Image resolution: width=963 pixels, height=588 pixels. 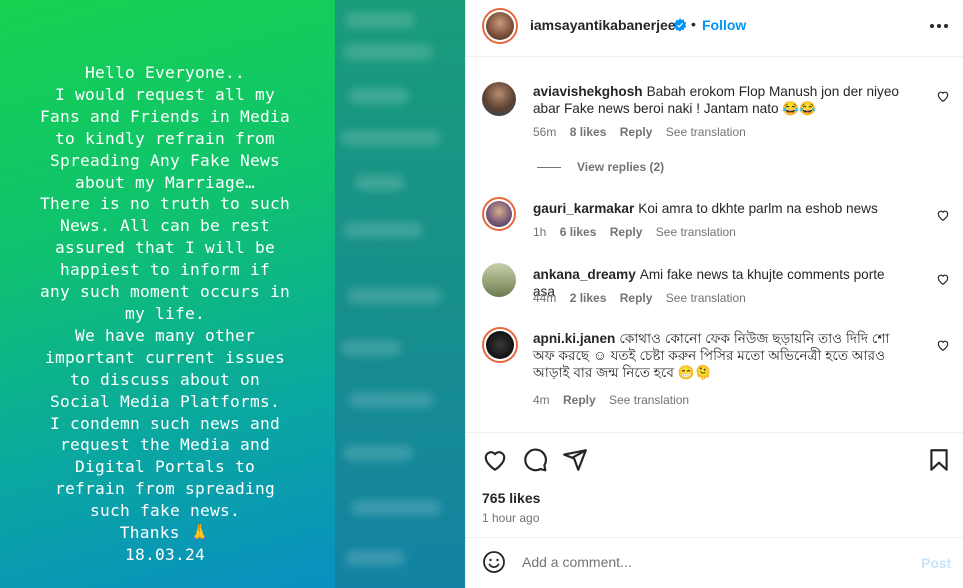 What do you see at coordinates (541, 400) in the screenshot?
I see `comment-time: 4m` at bounding box center [541, 400].